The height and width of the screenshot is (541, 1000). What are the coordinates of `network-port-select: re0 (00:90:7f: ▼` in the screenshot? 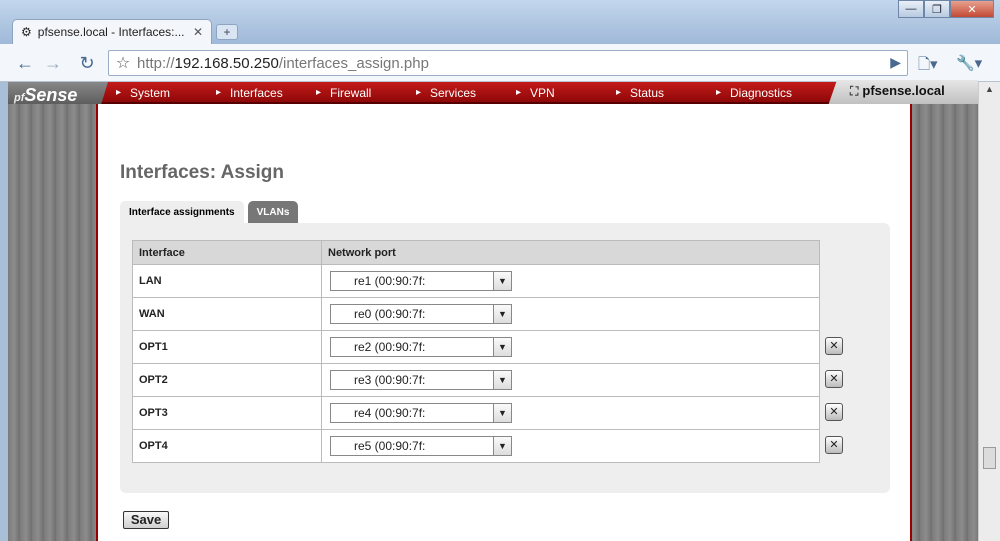 It's located at (421, 314).